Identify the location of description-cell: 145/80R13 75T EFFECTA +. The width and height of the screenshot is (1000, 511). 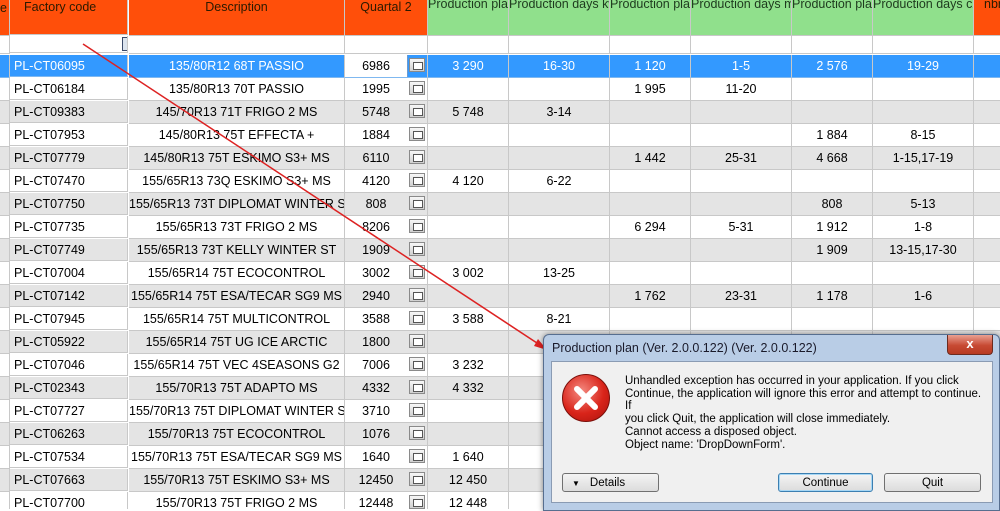
(237, 135).